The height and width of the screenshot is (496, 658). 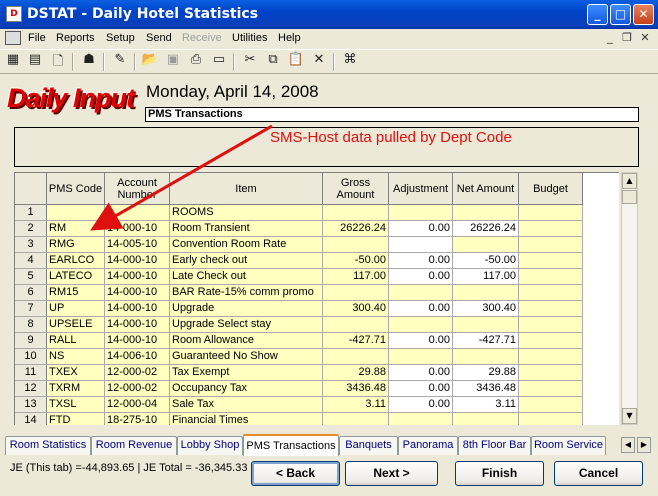 What do you see at coordinates (246, 419) in the screenshot?
I see `item-cell: Financial Times` at bounding box center [246, 419].